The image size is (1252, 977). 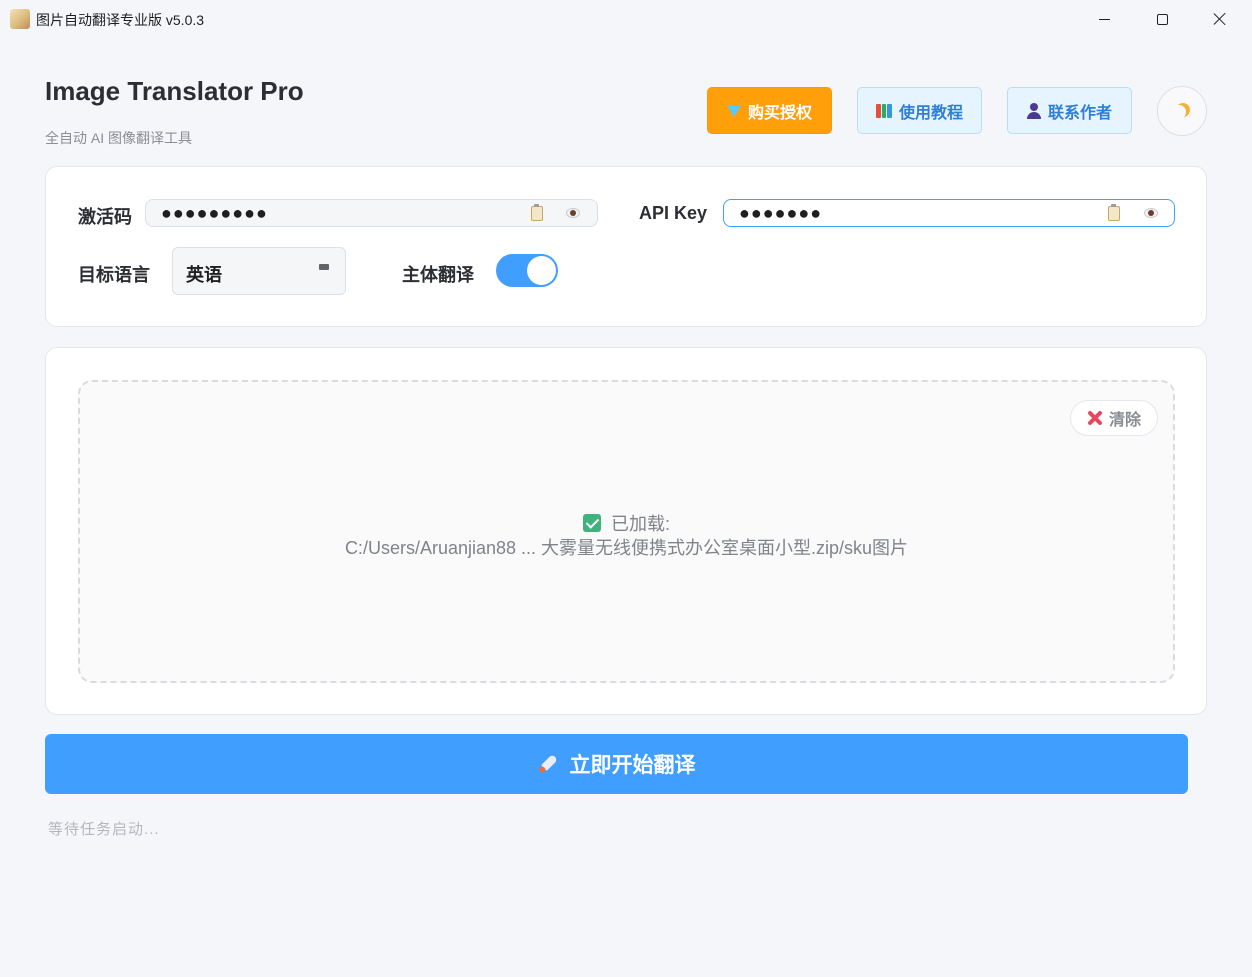 I want to click on api-key-input: ●●●●●●●, so click(x=949, y=213).